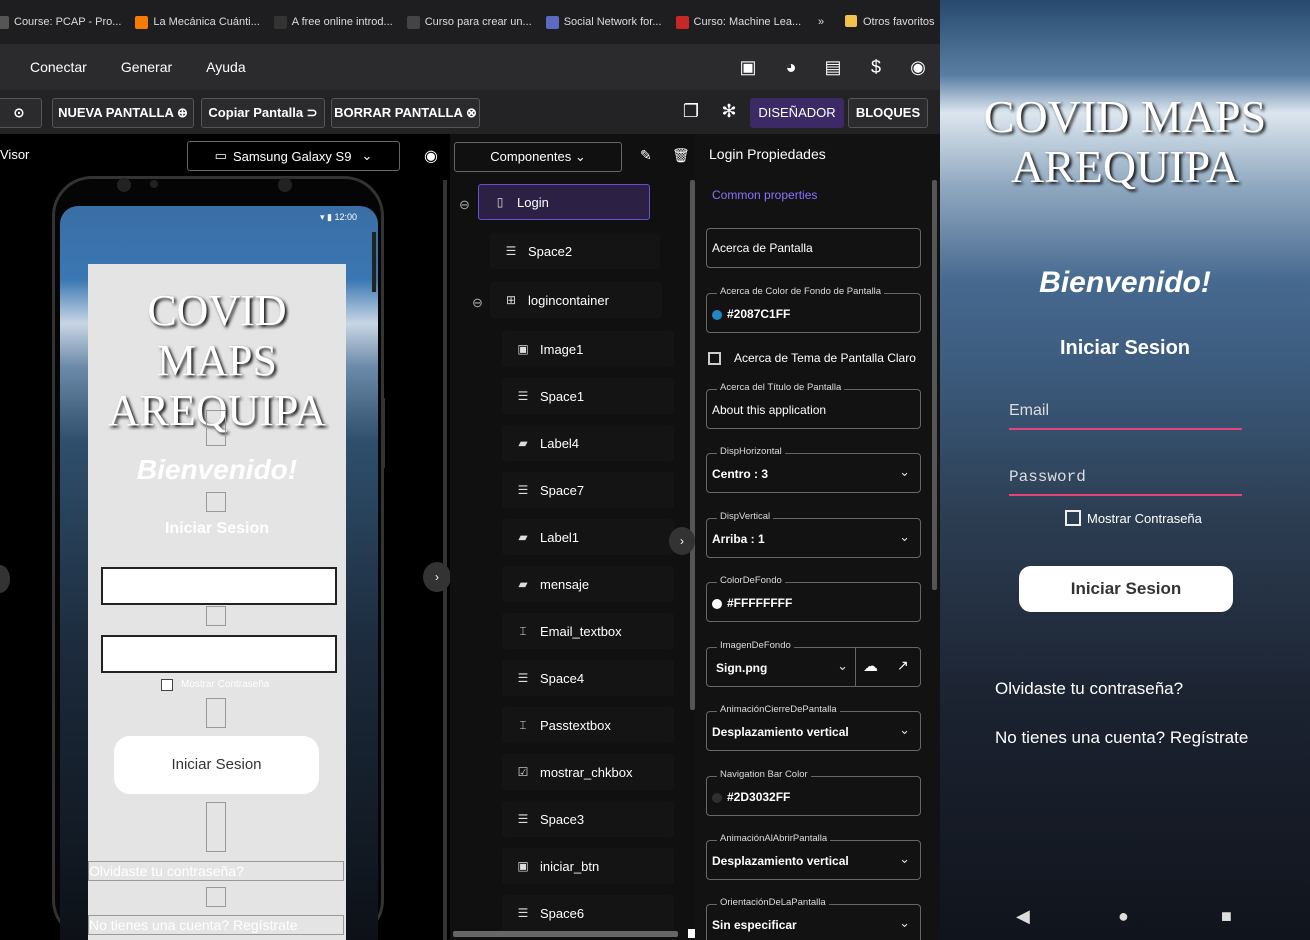  Describe the element at coordinates (216, 871) in the screenshot. I see `forgot-label: Olvidaste tu contraseña?` at that location.